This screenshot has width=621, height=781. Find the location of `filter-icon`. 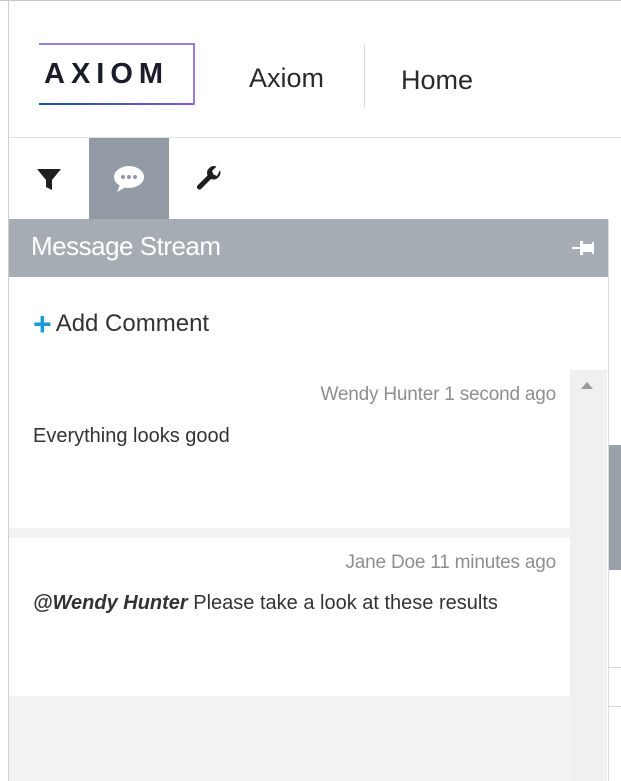

filter-icon is located at coordinates (49, 179).